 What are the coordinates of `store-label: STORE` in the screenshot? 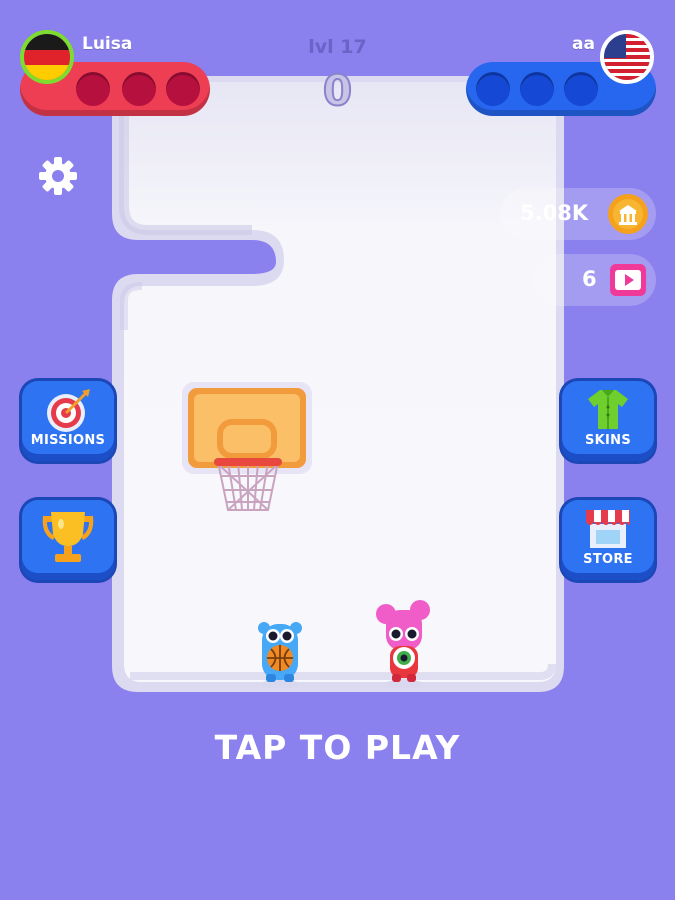 It's located at (608, 559).